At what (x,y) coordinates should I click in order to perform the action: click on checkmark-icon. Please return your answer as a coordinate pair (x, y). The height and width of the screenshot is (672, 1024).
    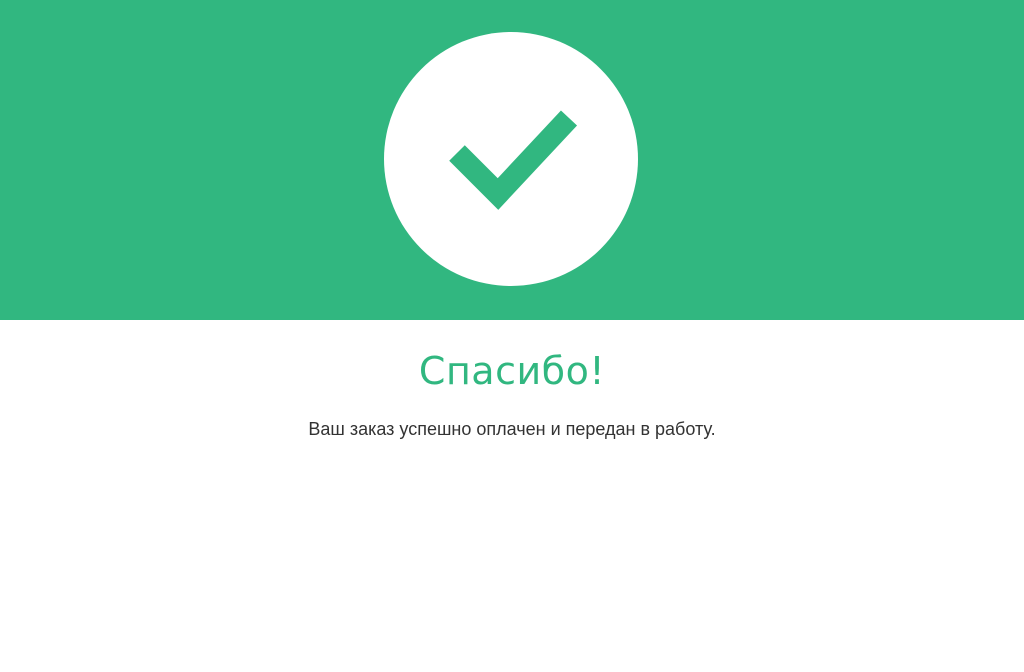
    Looking at the image, I should click on (513, 160).